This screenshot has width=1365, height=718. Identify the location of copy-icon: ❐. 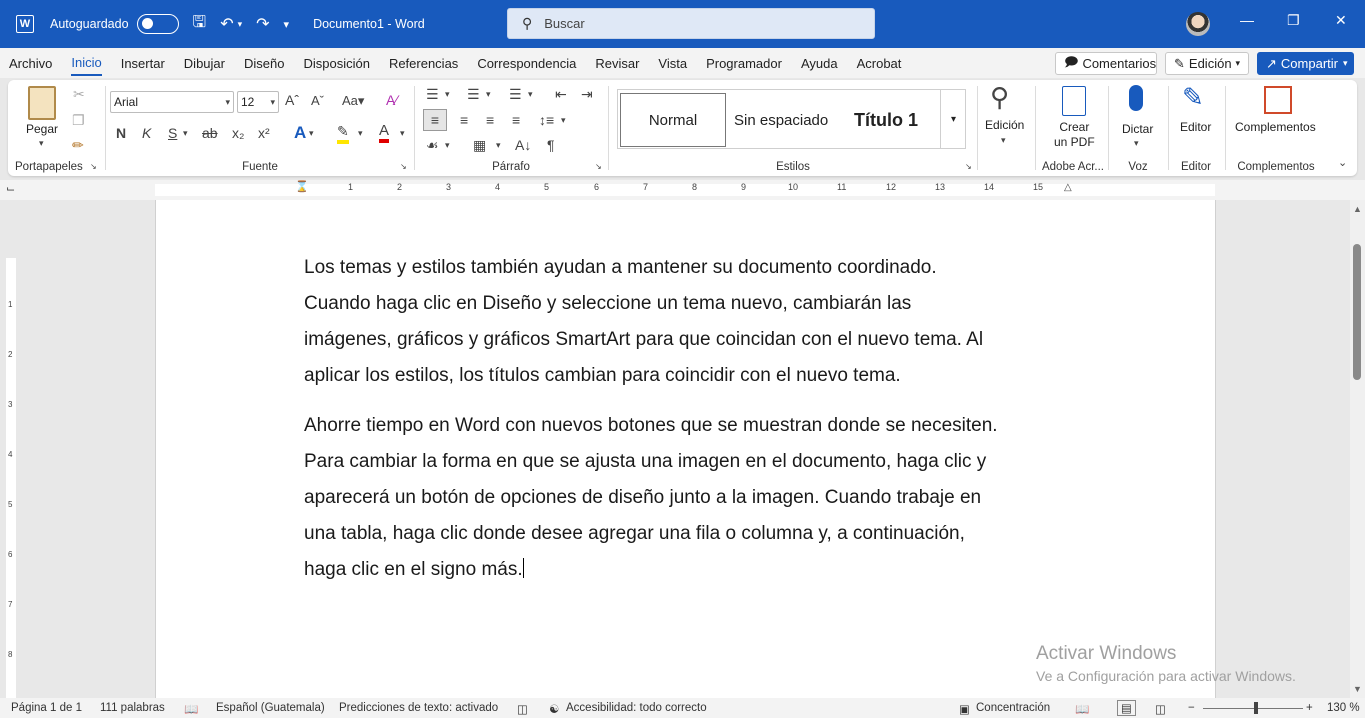
(78, 120).